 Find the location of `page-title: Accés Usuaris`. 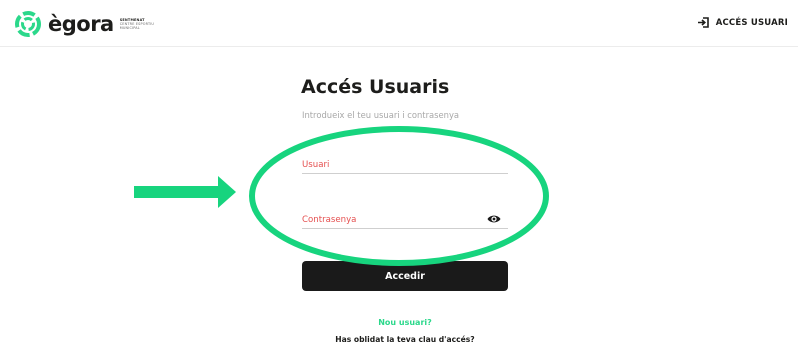

page-title: Accés Usuaris is located at coordinates (375, 87).